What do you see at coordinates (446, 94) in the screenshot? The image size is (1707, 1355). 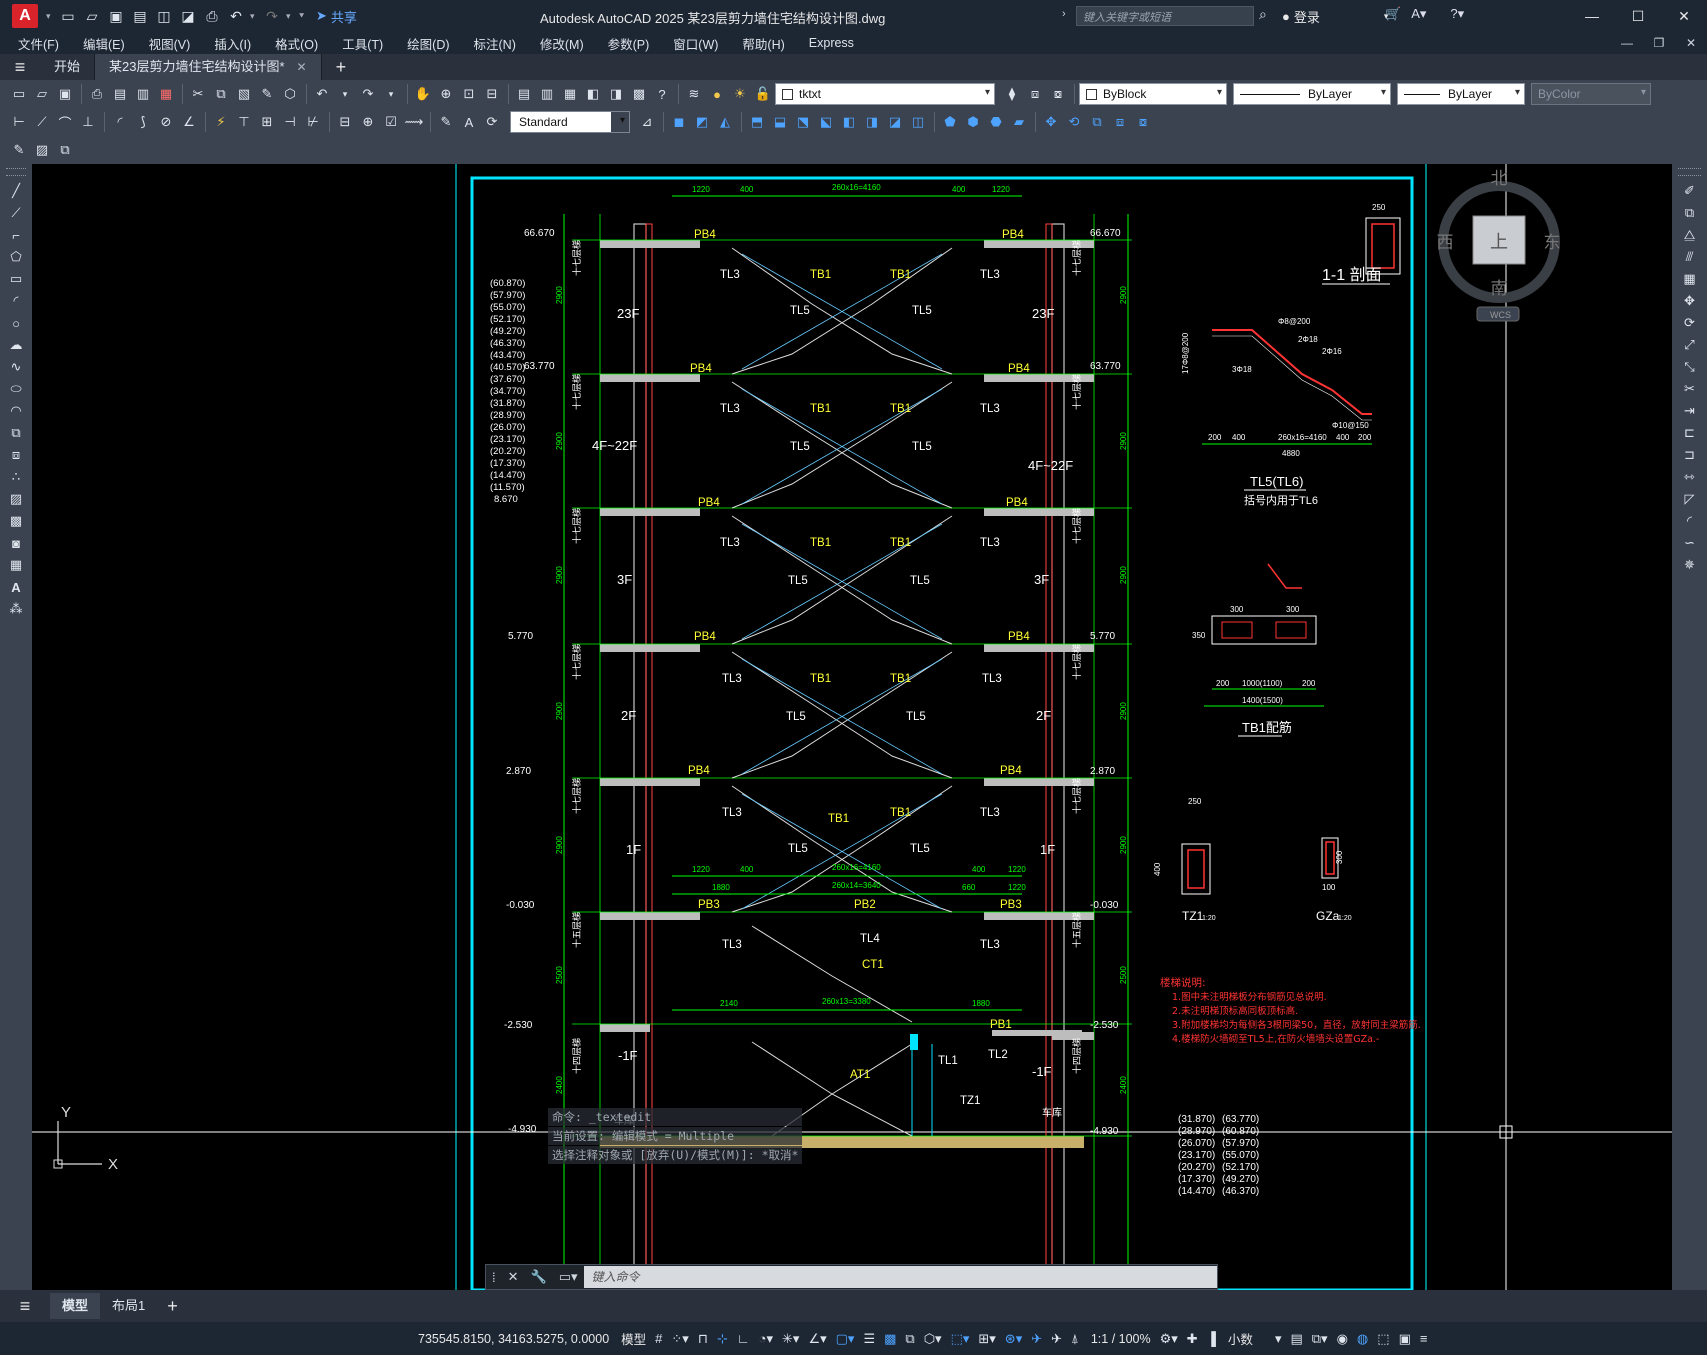 I see `zoom-realtime-icon: ⊕` at bounding box center [446, 94].